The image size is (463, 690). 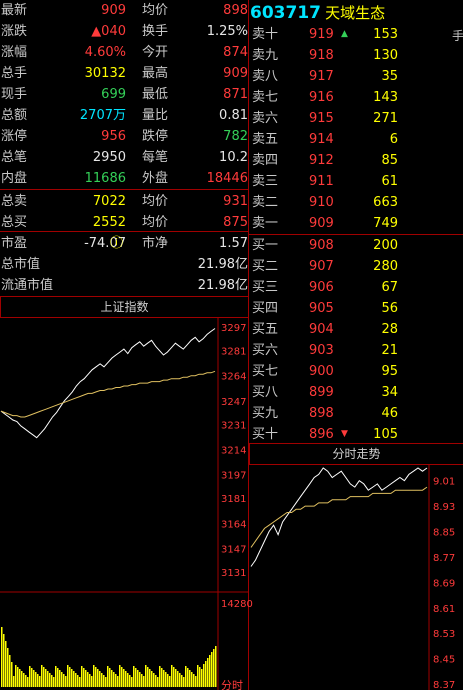 What do you see at coordinates (235, 136) in the screenshot?
I see `quote-value: 782` at bounding box center [235, 136].